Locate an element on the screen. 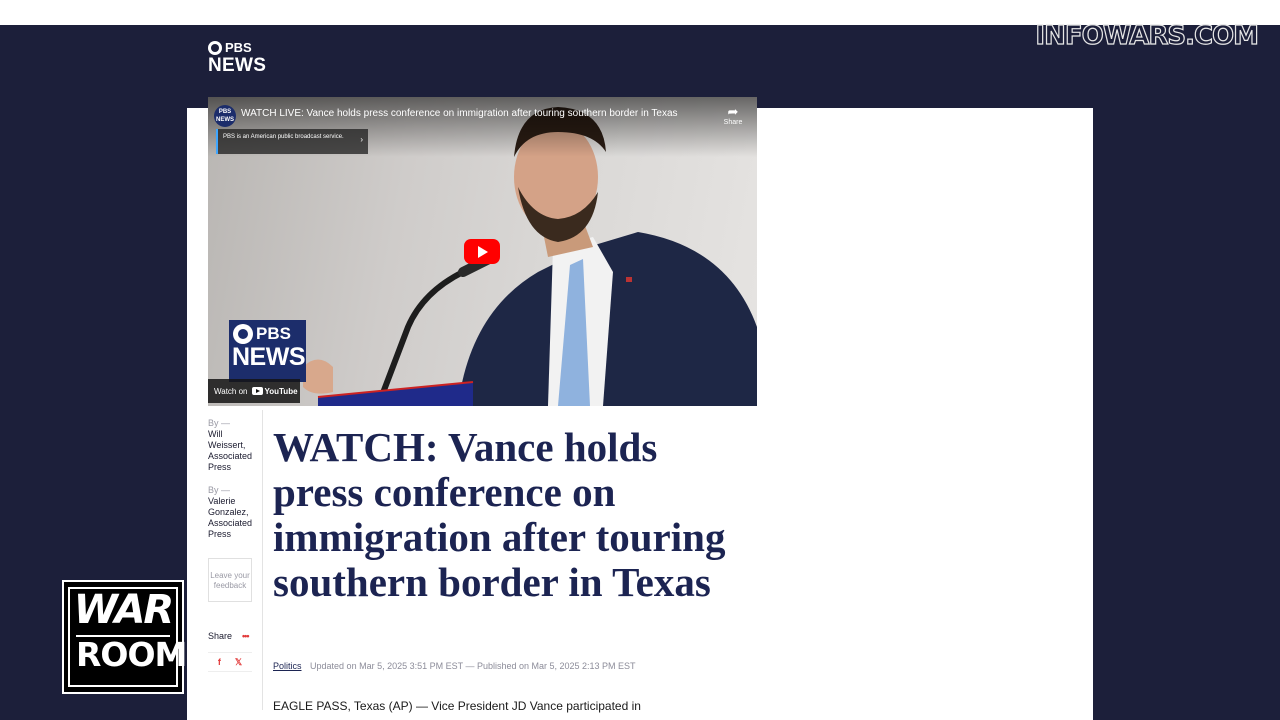 The image size is (1280, 720). infowars-watermark: INFOWARS.COM is located at coordinates (1147, 35).